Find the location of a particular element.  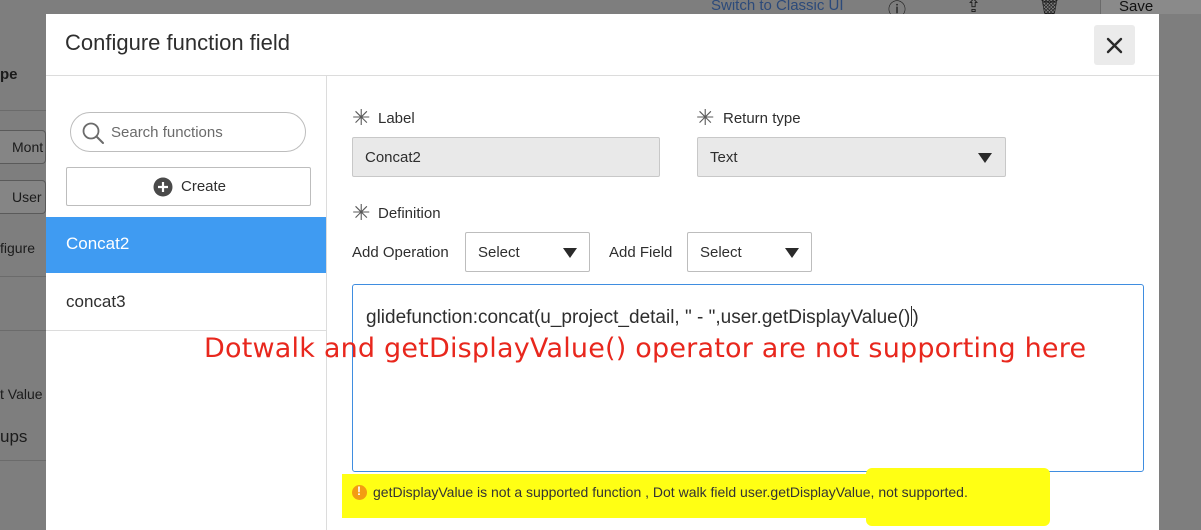

bg-chip-month: Mont is located at coordinates (23, 147).